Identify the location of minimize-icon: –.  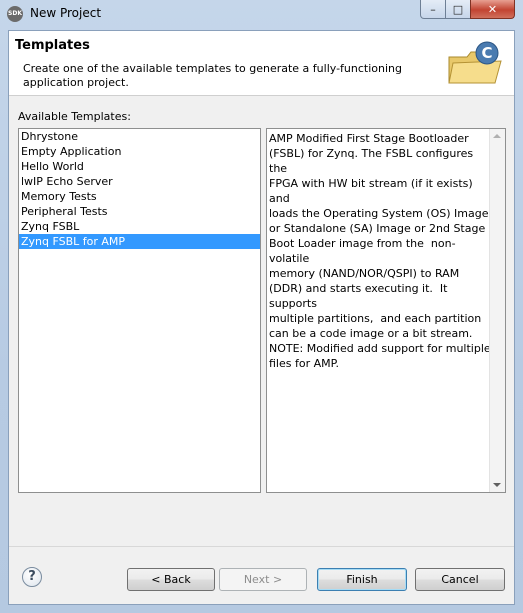
(433, 9).